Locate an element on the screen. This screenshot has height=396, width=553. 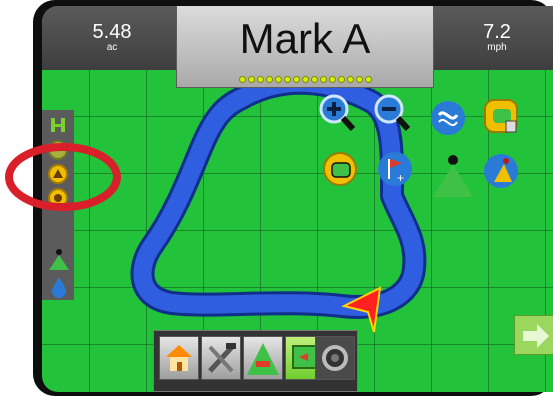
speed-readout: 7.2 mph is located at coordinates (497, 38).